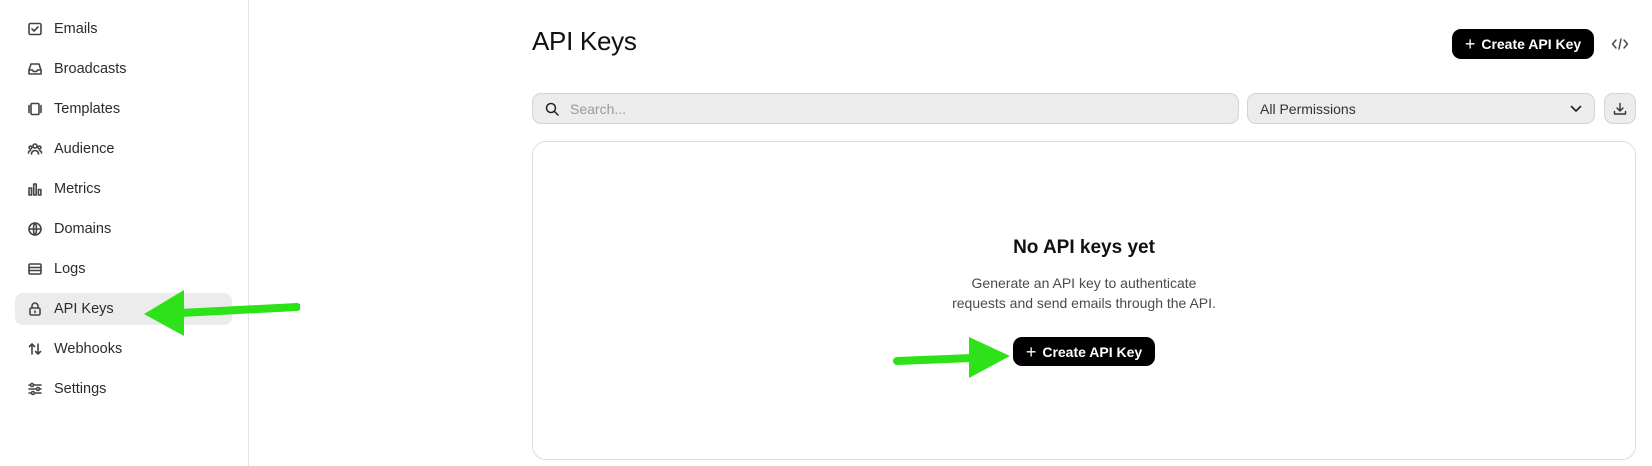 Image resolution: width=1652 pixels, height=466 pixels. What do you see at coordinates (35, 309) in the screenshot?
I see `lock-icon` at bounding box center [35, 309].